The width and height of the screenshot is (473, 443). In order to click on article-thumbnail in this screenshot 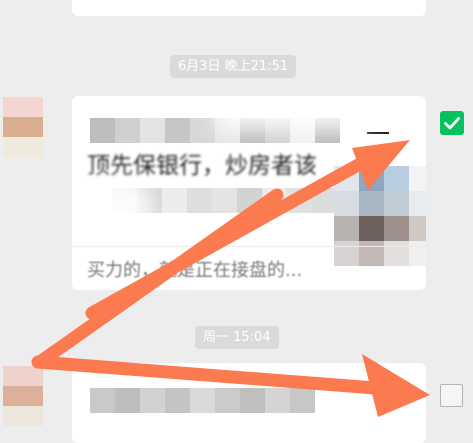, I will do `click(380, 216)`.